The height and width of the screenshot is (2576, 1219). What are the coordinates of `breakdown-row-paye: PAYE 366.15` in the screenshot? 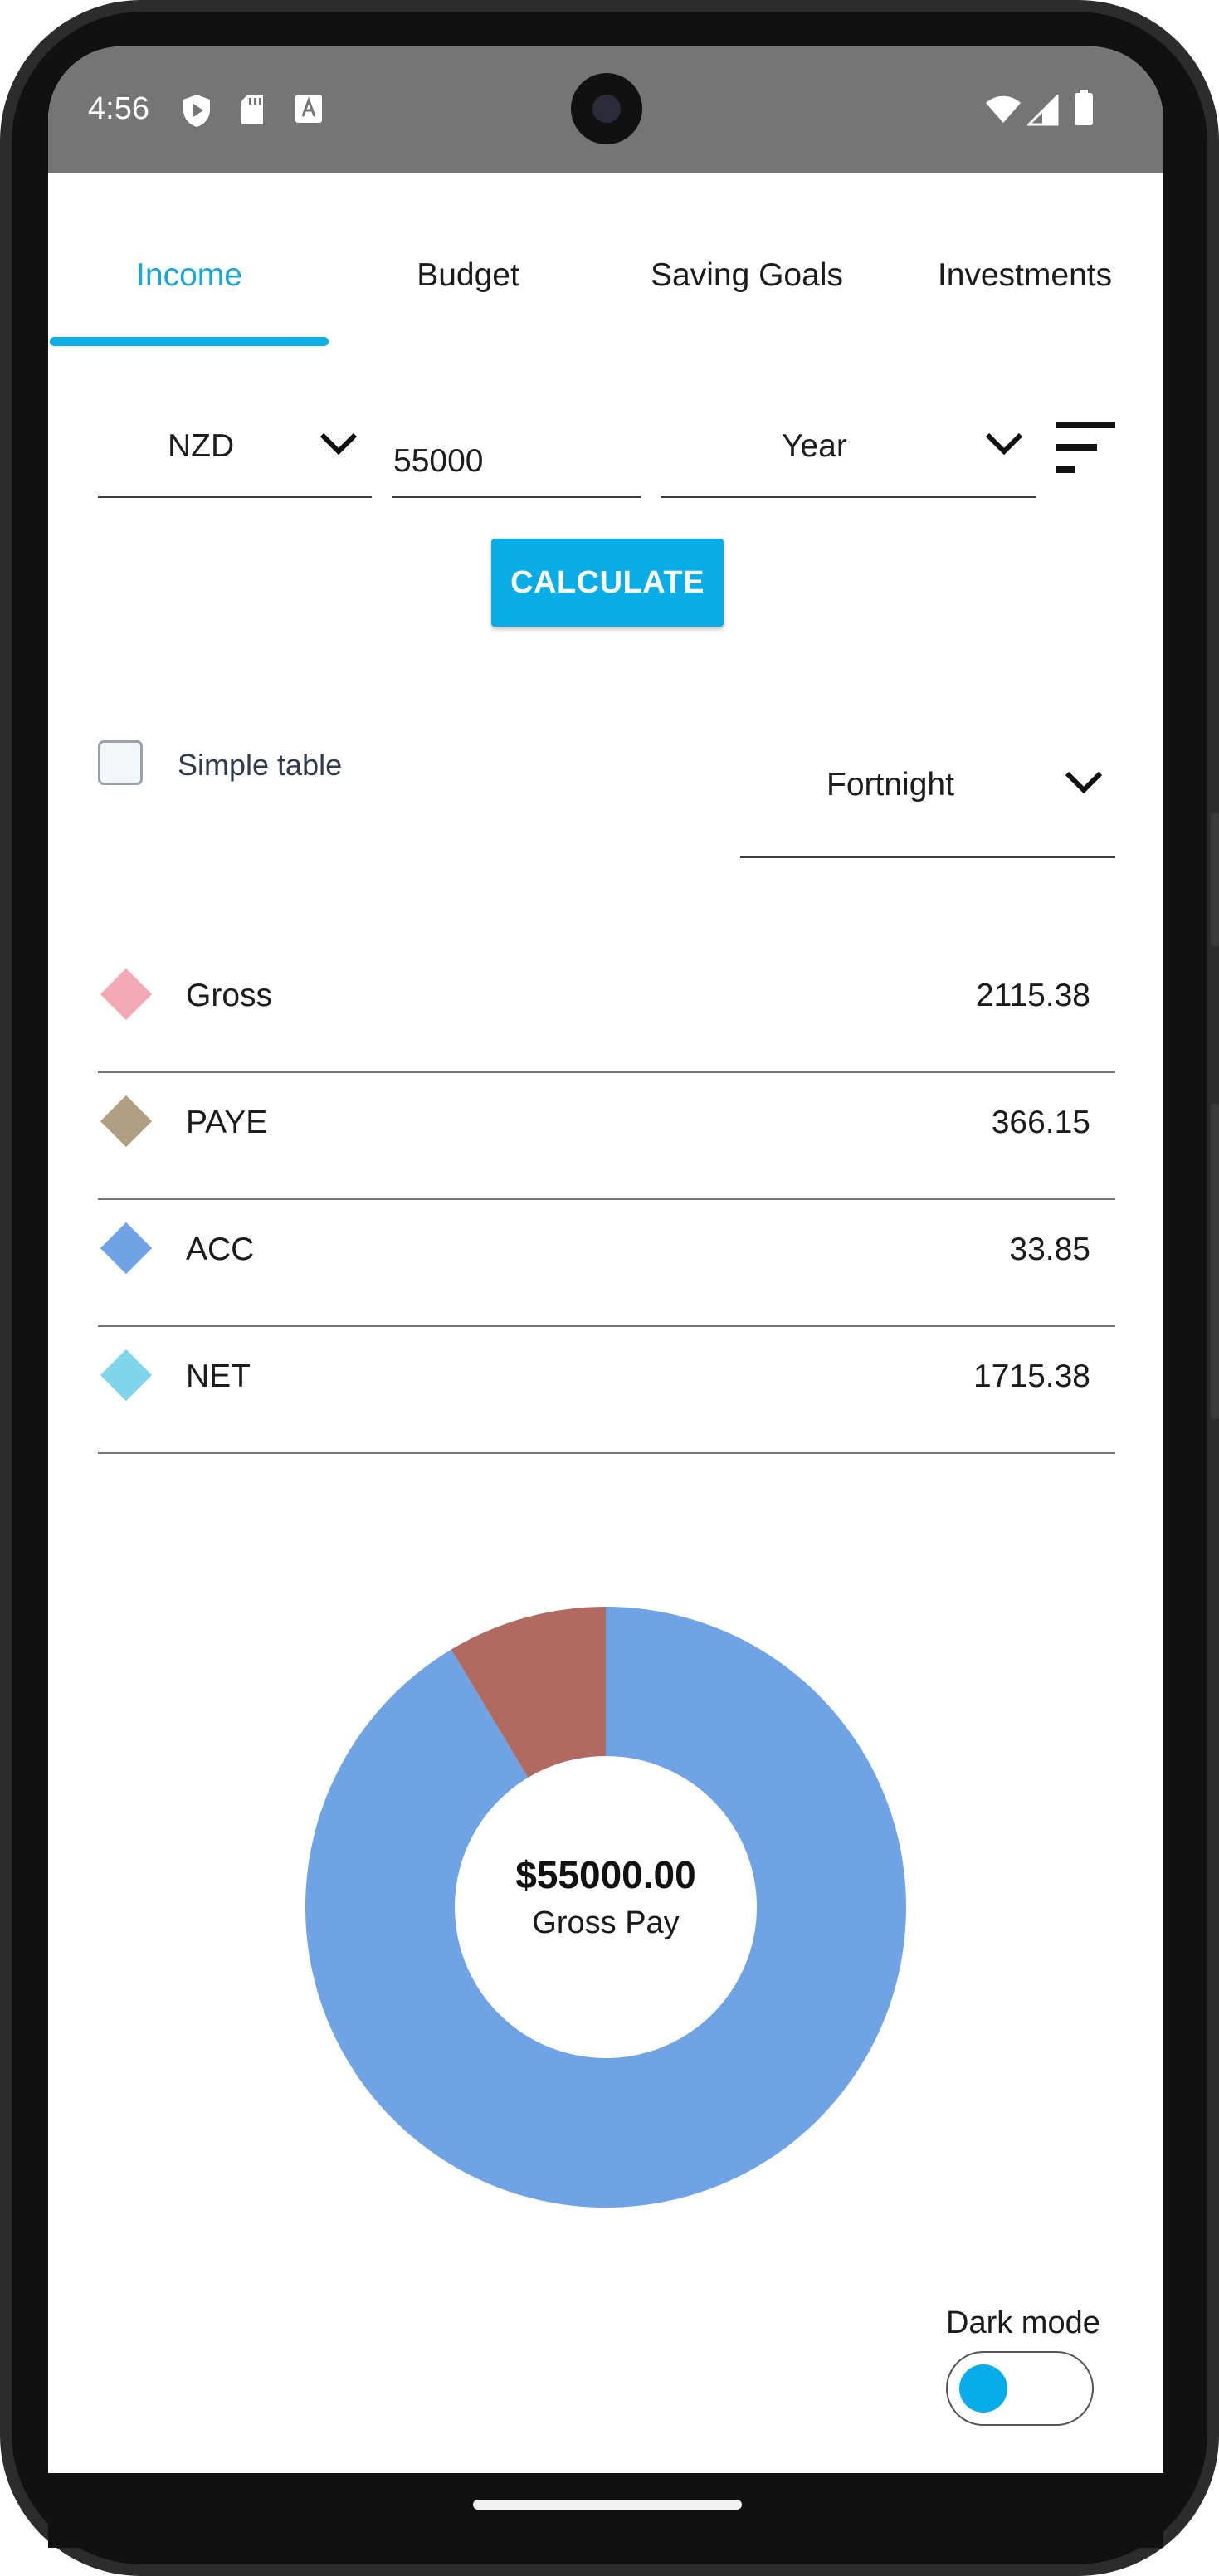 It's located at (607, 1136).